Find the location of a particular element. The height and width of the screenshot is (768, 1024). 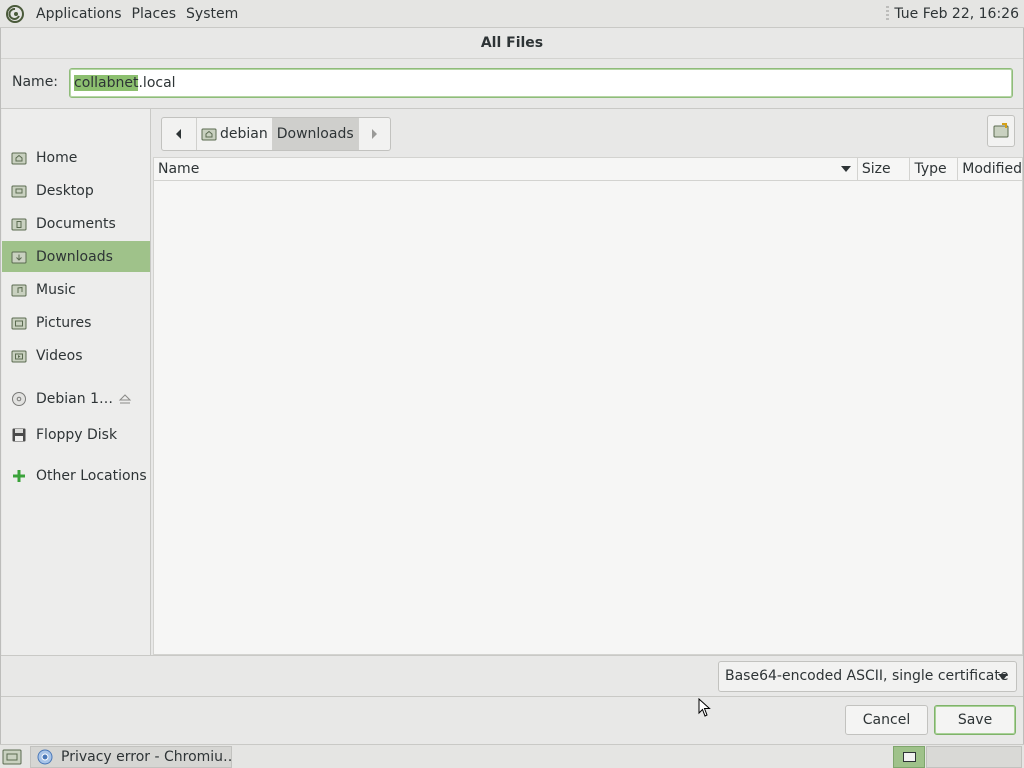

applications-menu: Applications is located at coordinates (79, 14).